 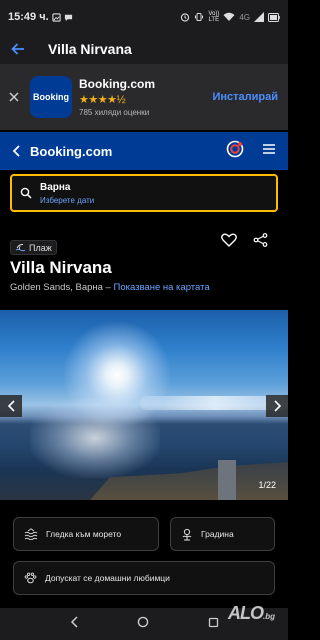 I want to click on header-back-button, so click(x=16, y=151).